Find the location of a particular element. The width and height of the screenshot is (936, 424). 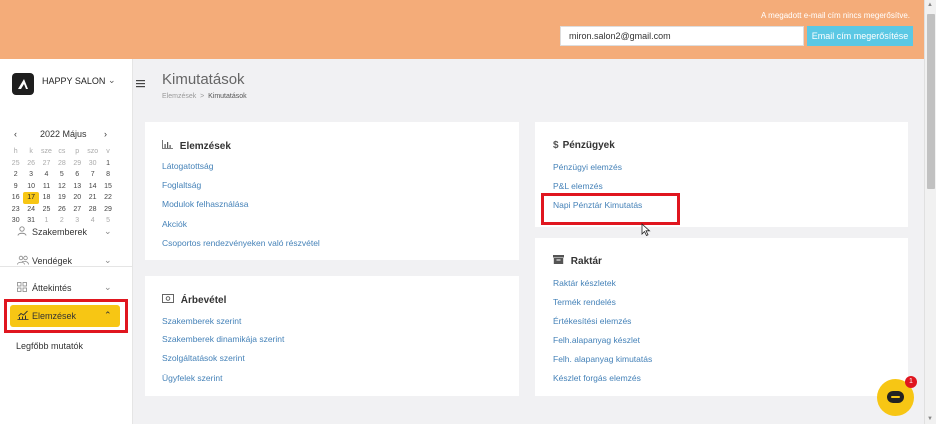

calendar-week: 16 17 18 19 20 21 22 is located at coordinates (67, 198).